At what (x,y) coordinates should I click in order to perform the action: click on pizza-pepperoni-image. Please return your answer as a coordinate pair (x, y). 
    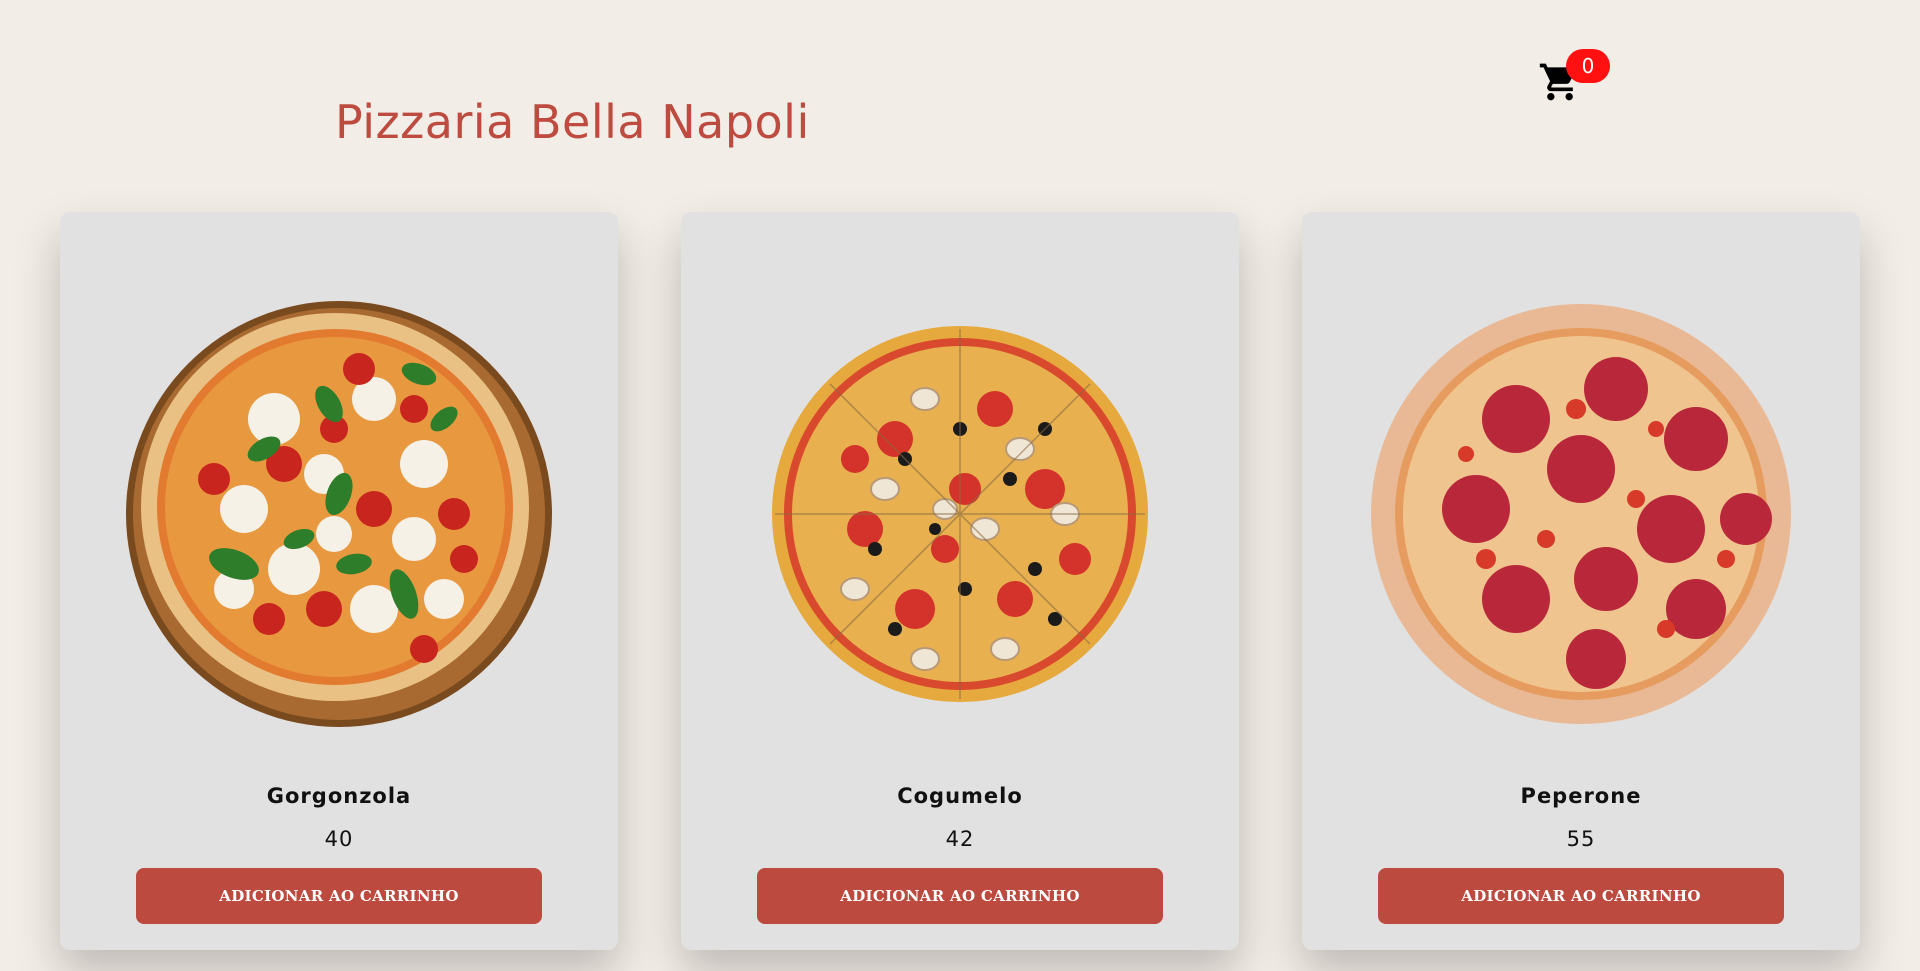
    Looking at the image, I should click on (1581, 514).